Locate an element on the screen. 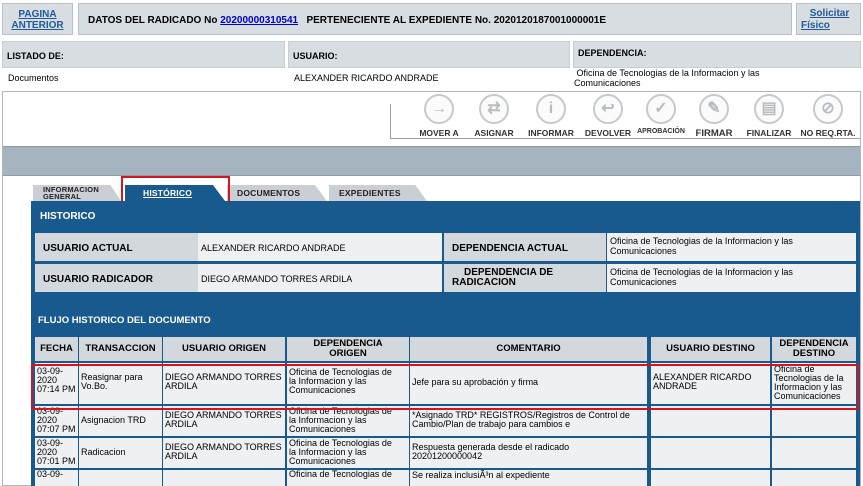  row3-uo-l2: ARDILA is located at coordinates (181, 456).